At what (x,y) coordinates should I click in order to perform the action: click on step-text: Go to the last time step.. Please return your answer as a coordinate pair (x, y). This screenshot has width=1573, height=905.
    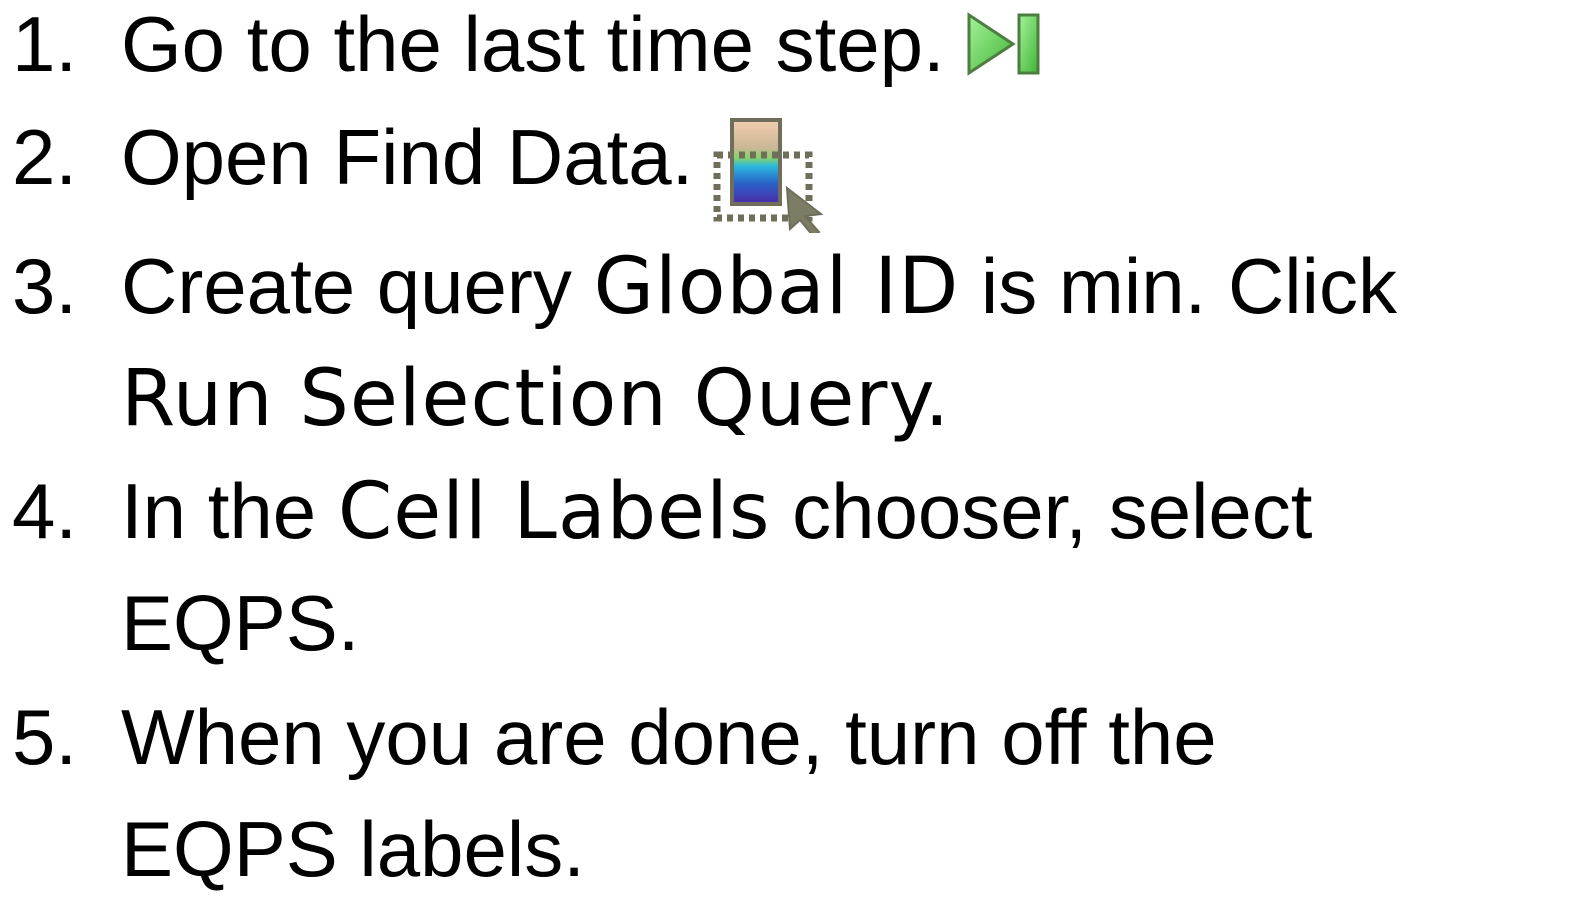
    Looking at the image, I should click on (581, 50).